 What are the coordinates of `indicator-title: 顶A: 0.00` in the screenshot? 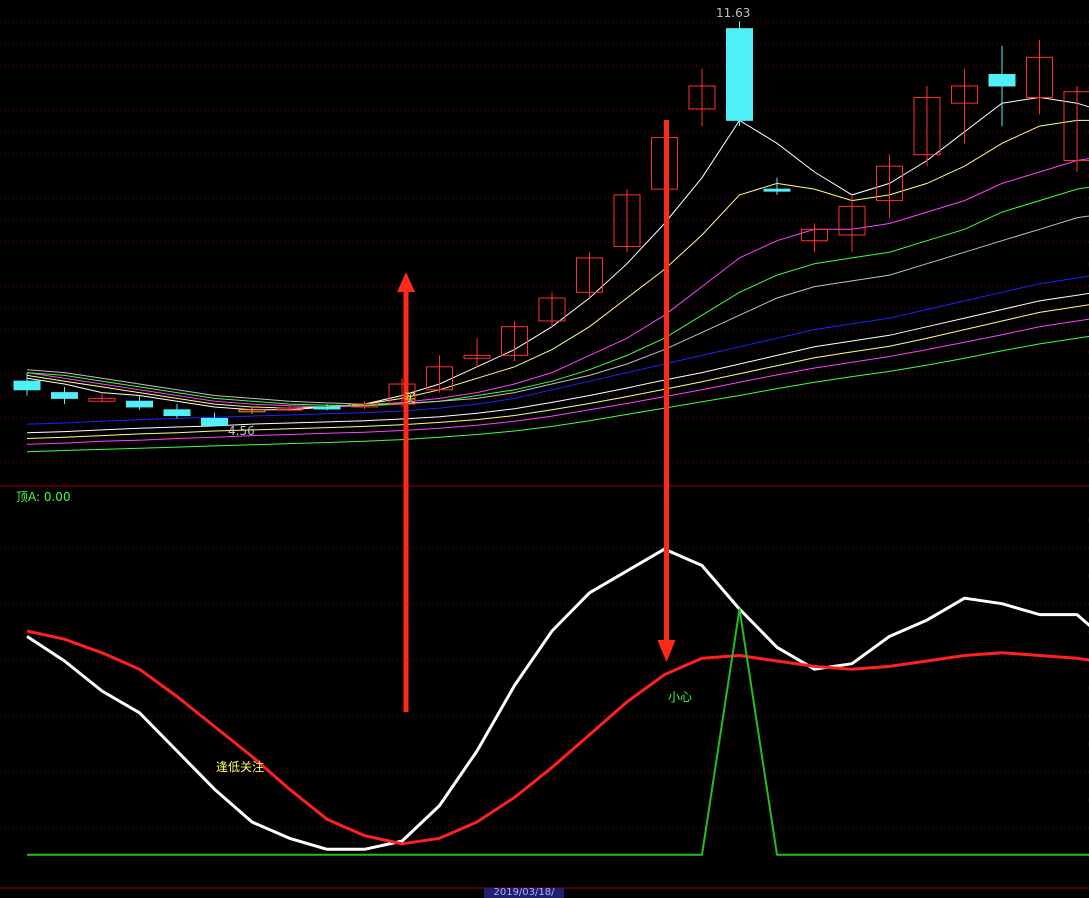 It's located at (43, 497).